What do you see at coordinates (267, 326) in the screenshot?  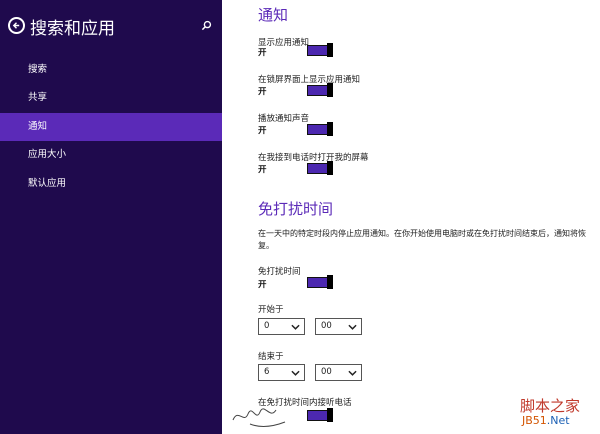 I see `select-value: 0` at bounding box center [267, 326].